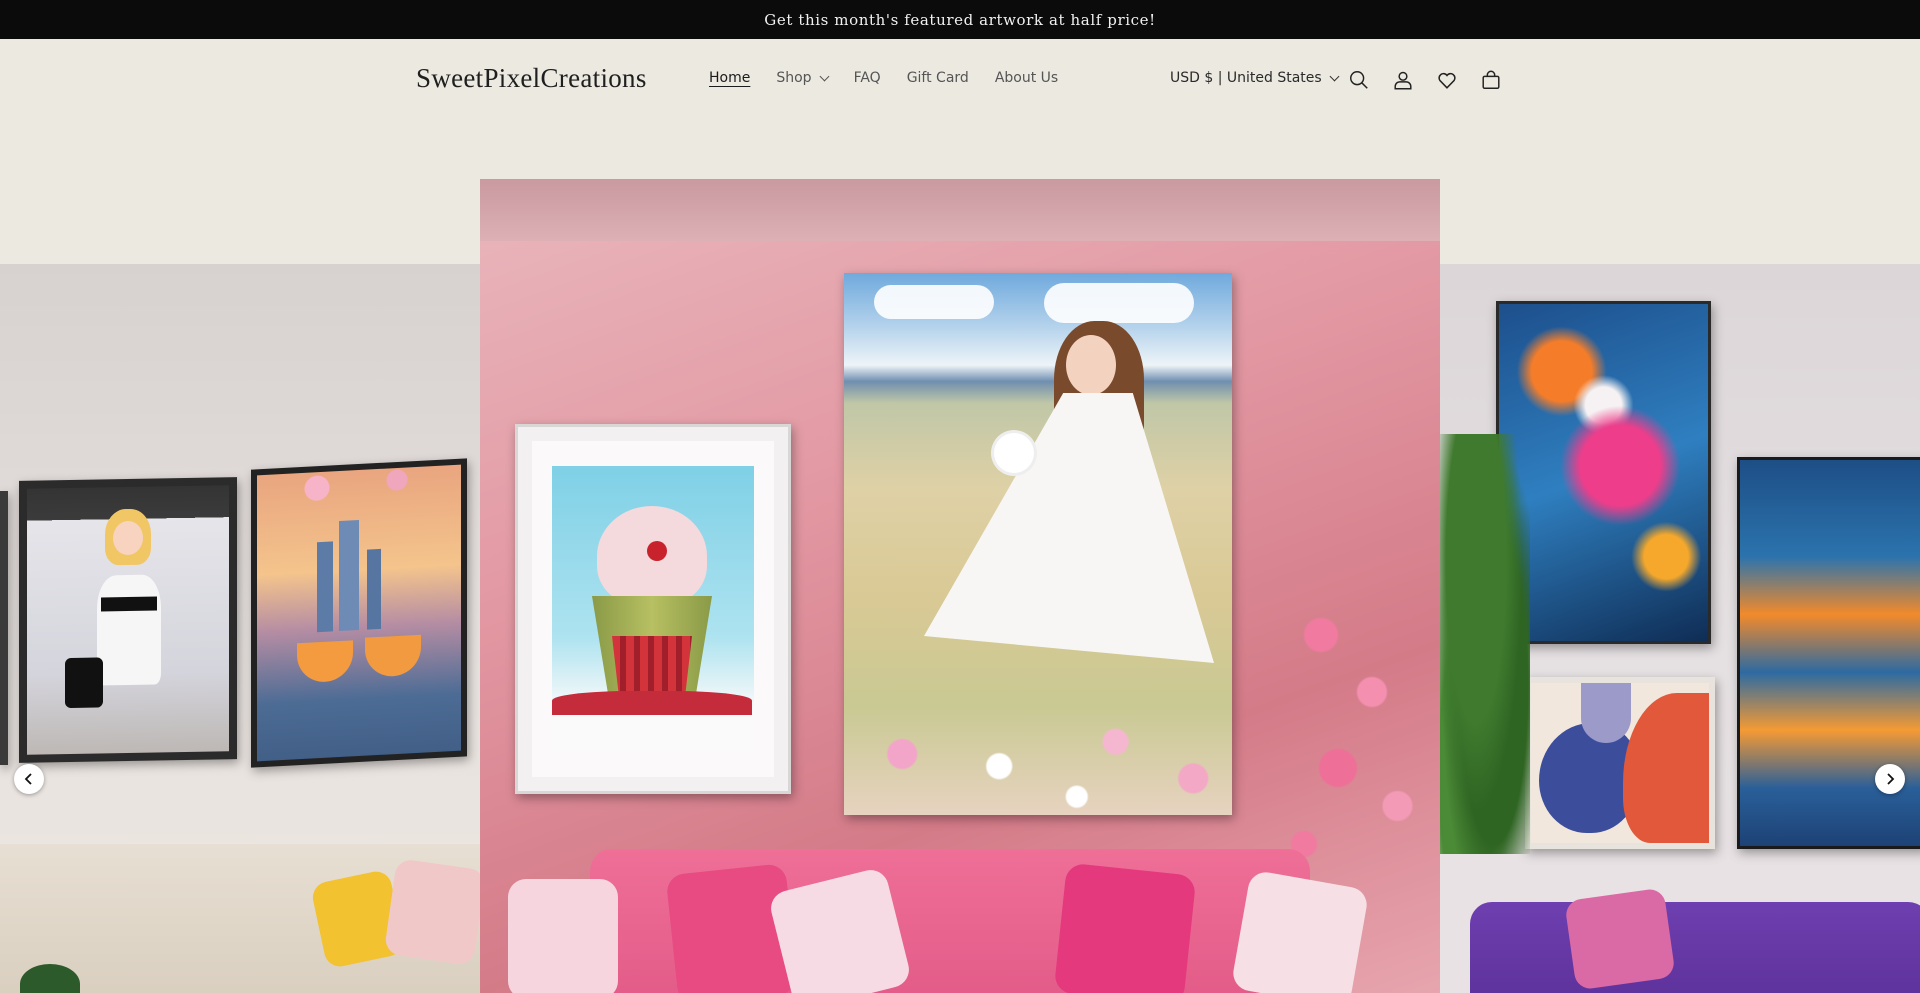 The height and width of the screenshot is (993, 1920). Describe the element at coordinates (431, 912) in the screenshot. I see `pink-pillow` at that location.